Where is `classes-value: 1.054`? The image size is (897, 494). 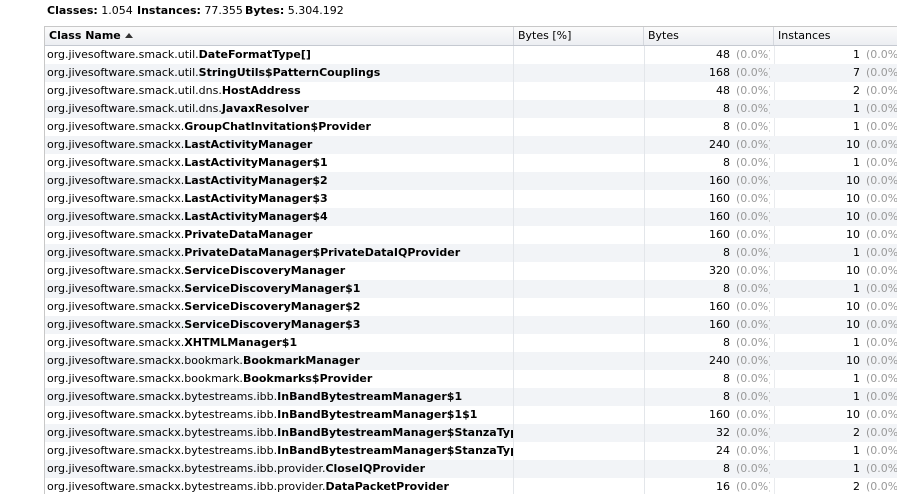
classes-value: 1.054 is located at coordinates (117, 10).